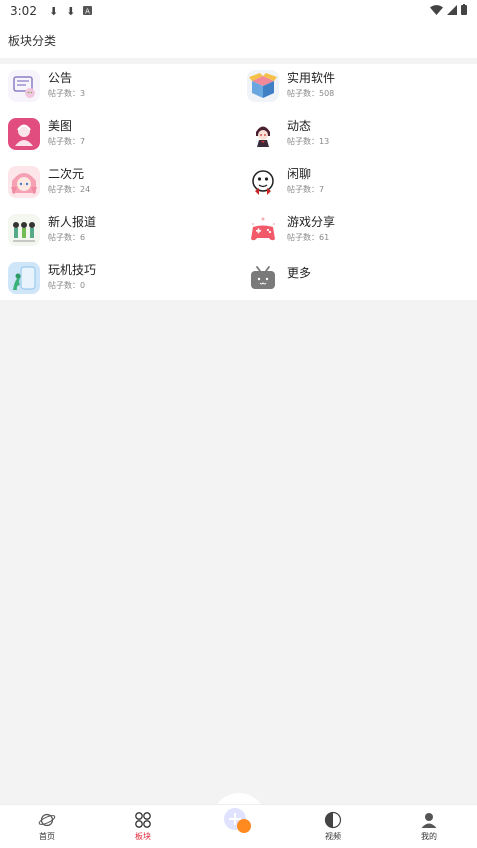  What do you see at coordinates (67, 285) in the screenshot?
I see `board-post-count: 帖子数：0` at bounding box center [67, 285].